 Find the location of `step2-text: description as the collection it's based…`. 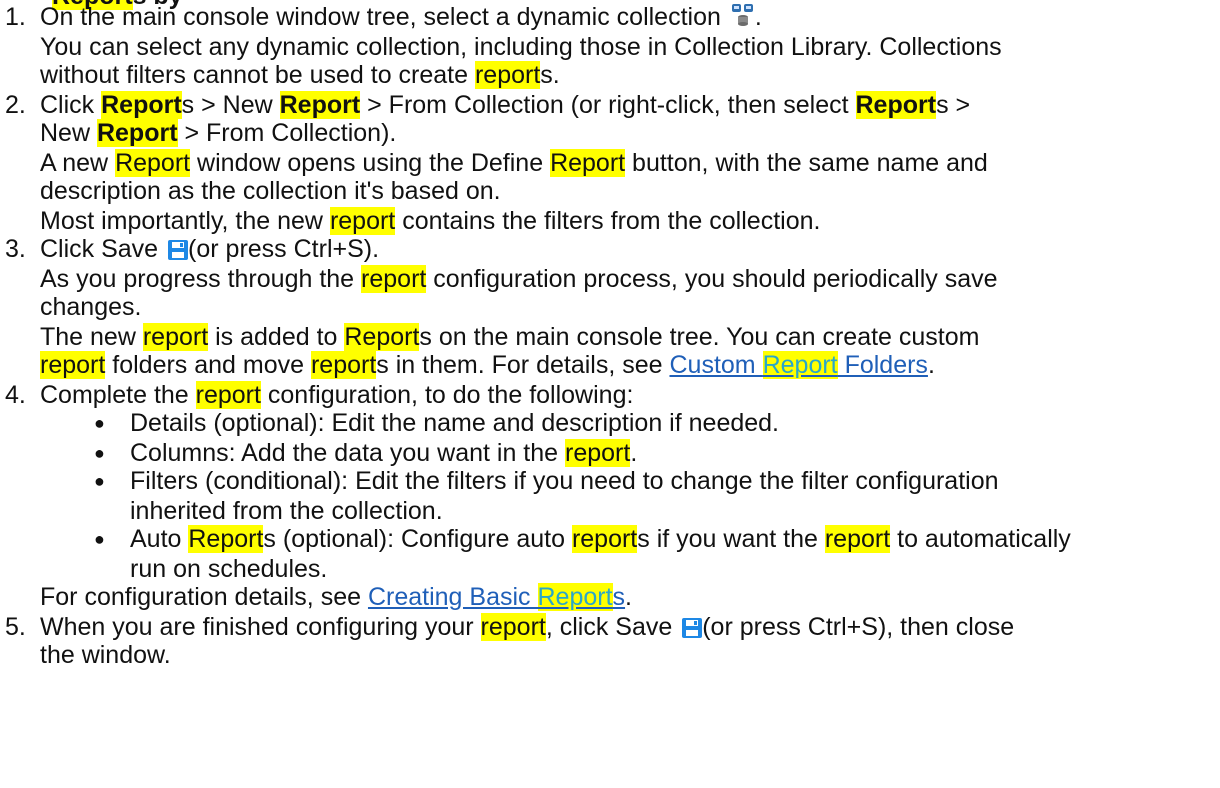

step2-text: description as the collection it's based… is located at coordinates (270, 191).